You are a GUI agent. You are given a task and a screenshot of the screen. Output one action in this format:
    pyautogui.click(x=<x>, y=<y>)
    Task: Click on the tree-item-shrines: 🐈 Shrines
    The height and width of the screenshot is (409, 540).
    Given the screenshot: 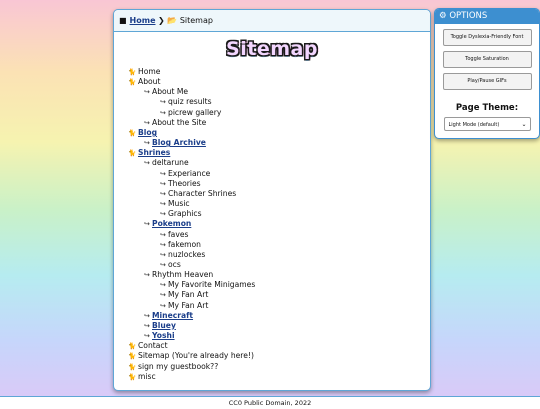 What is the action you would take?
    pyautogui.click(x=191, y=153)
    